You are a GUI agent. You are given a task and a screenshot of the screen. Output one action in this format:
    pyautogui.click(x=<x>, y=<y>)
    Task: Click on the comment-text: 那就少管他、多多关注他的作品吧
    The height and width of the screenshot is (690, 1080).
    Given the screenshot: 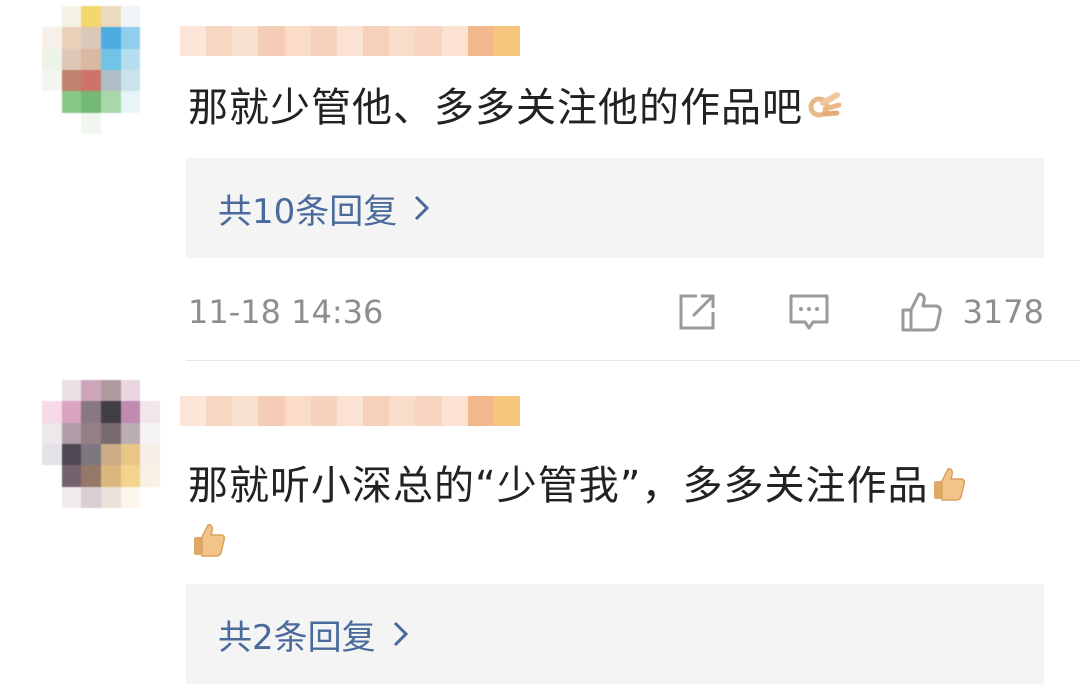 What is the action you would take?
    pyautogui.click(x=614, y=108)
    